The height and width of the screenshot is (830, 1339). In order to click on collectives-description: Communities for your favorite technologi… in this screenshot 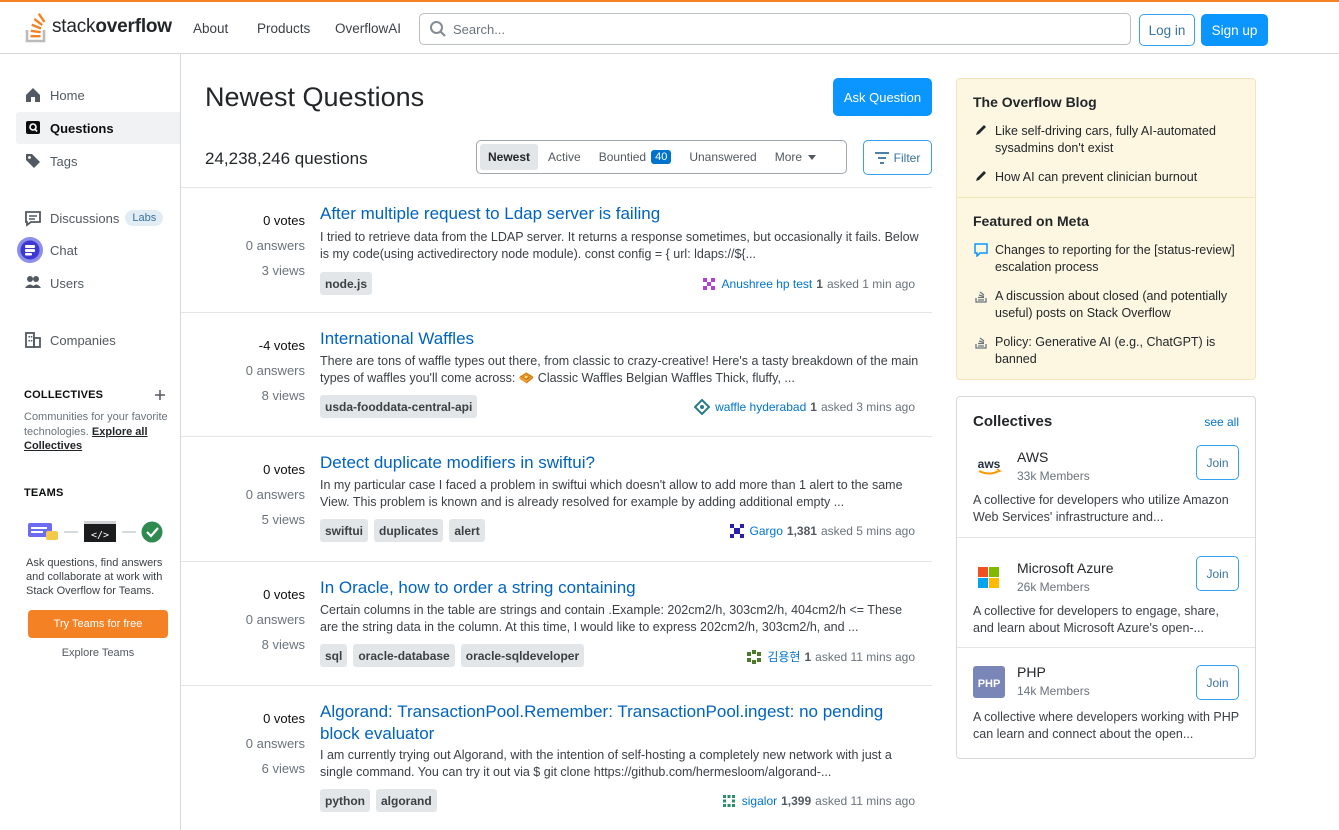, I will do `click(96, 431)`.